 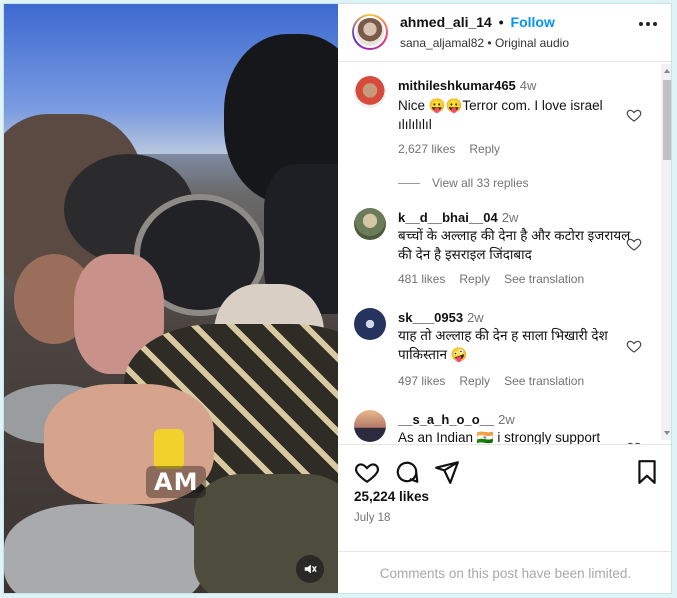 I want to click on comment-meta: 2,627 likes Reply, so click(x=456, y=149).